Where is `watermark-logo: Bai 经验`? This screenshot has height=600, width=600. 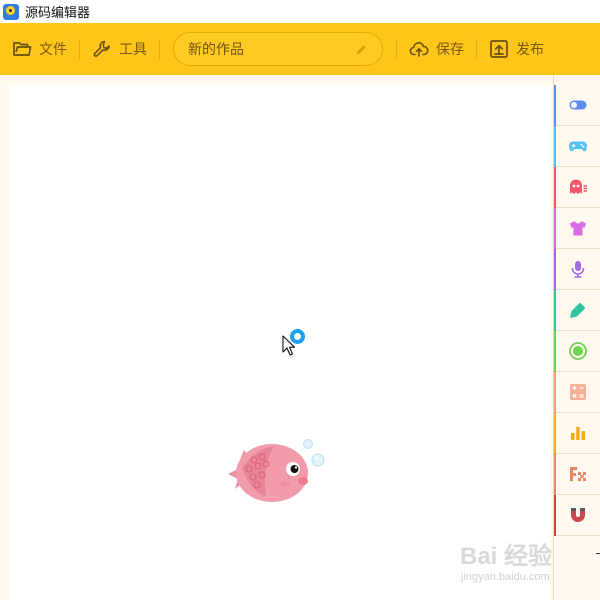 watermark-logo: Bai 经验 is located at coordinates (506, 556).